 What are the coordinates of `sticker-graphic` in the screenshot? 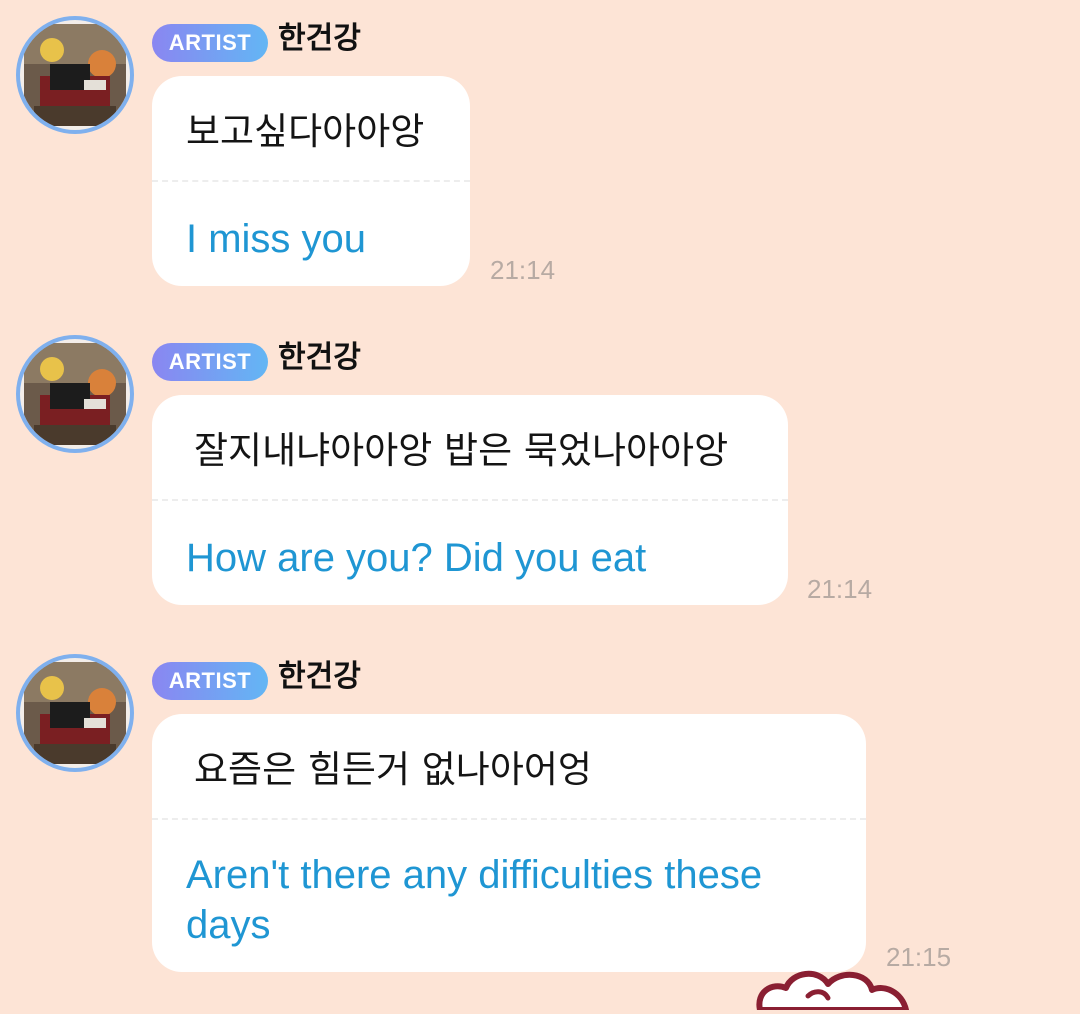 It's located at (832, 992).